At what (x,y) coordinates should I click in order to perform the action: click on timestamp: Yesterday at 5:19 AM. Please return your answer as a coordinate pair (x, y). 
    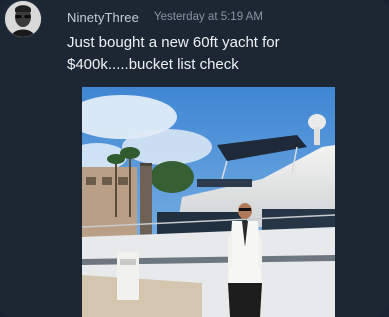
    Looking at the image, I should click on (208, 17).